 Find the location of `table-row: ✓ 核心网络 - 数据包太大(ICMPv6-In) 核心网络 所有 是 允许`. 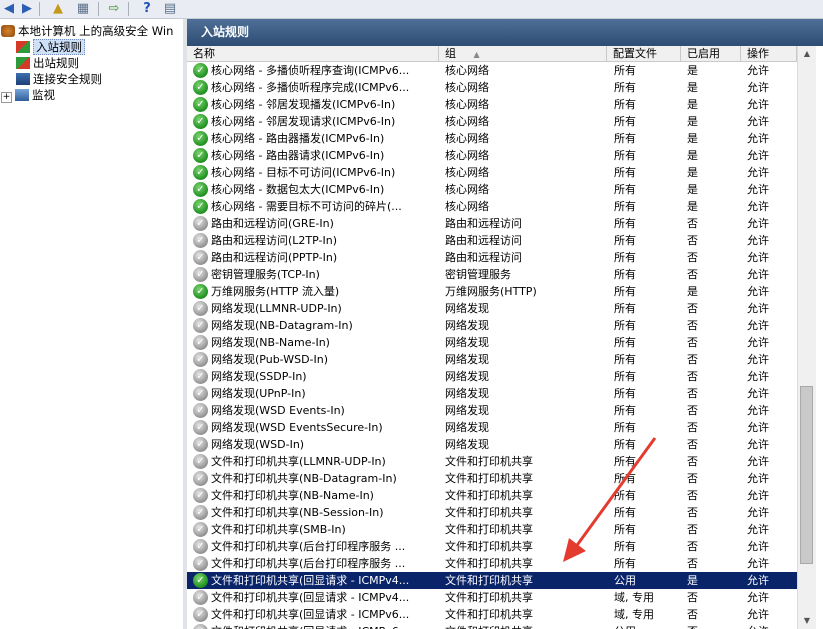

table-row: ✓ 核心网络 - 数据包太大(ICMPv6-In) 核心网络 所有 是 允许 is located at coordinates (492, 189).